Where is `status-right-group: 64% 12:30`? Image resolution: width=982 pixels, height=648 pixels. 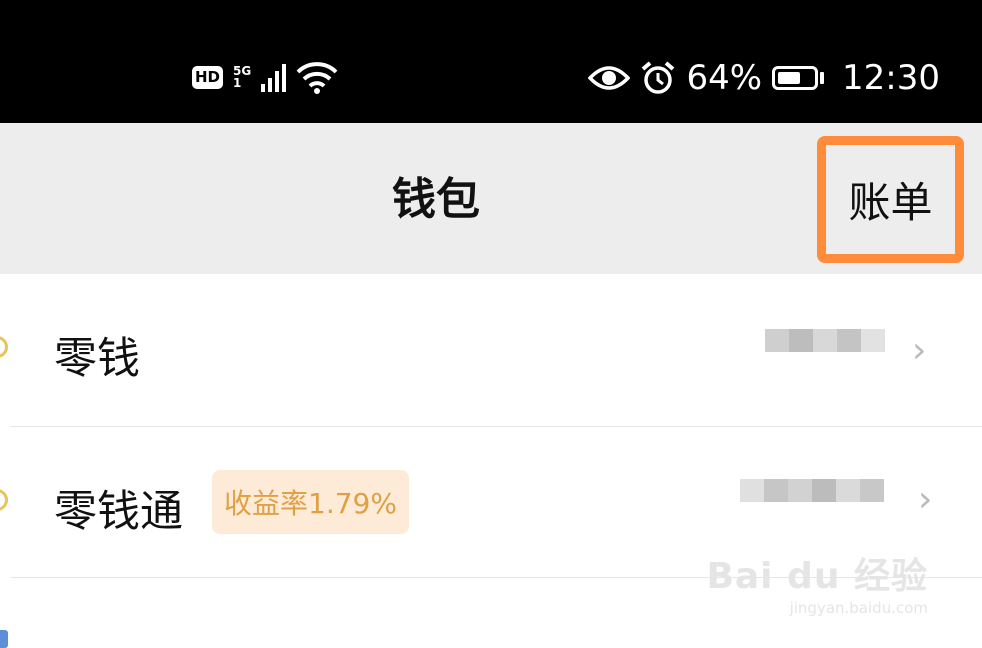
status-right-group: 64% 12:30 is located at coordinates (764, 78).